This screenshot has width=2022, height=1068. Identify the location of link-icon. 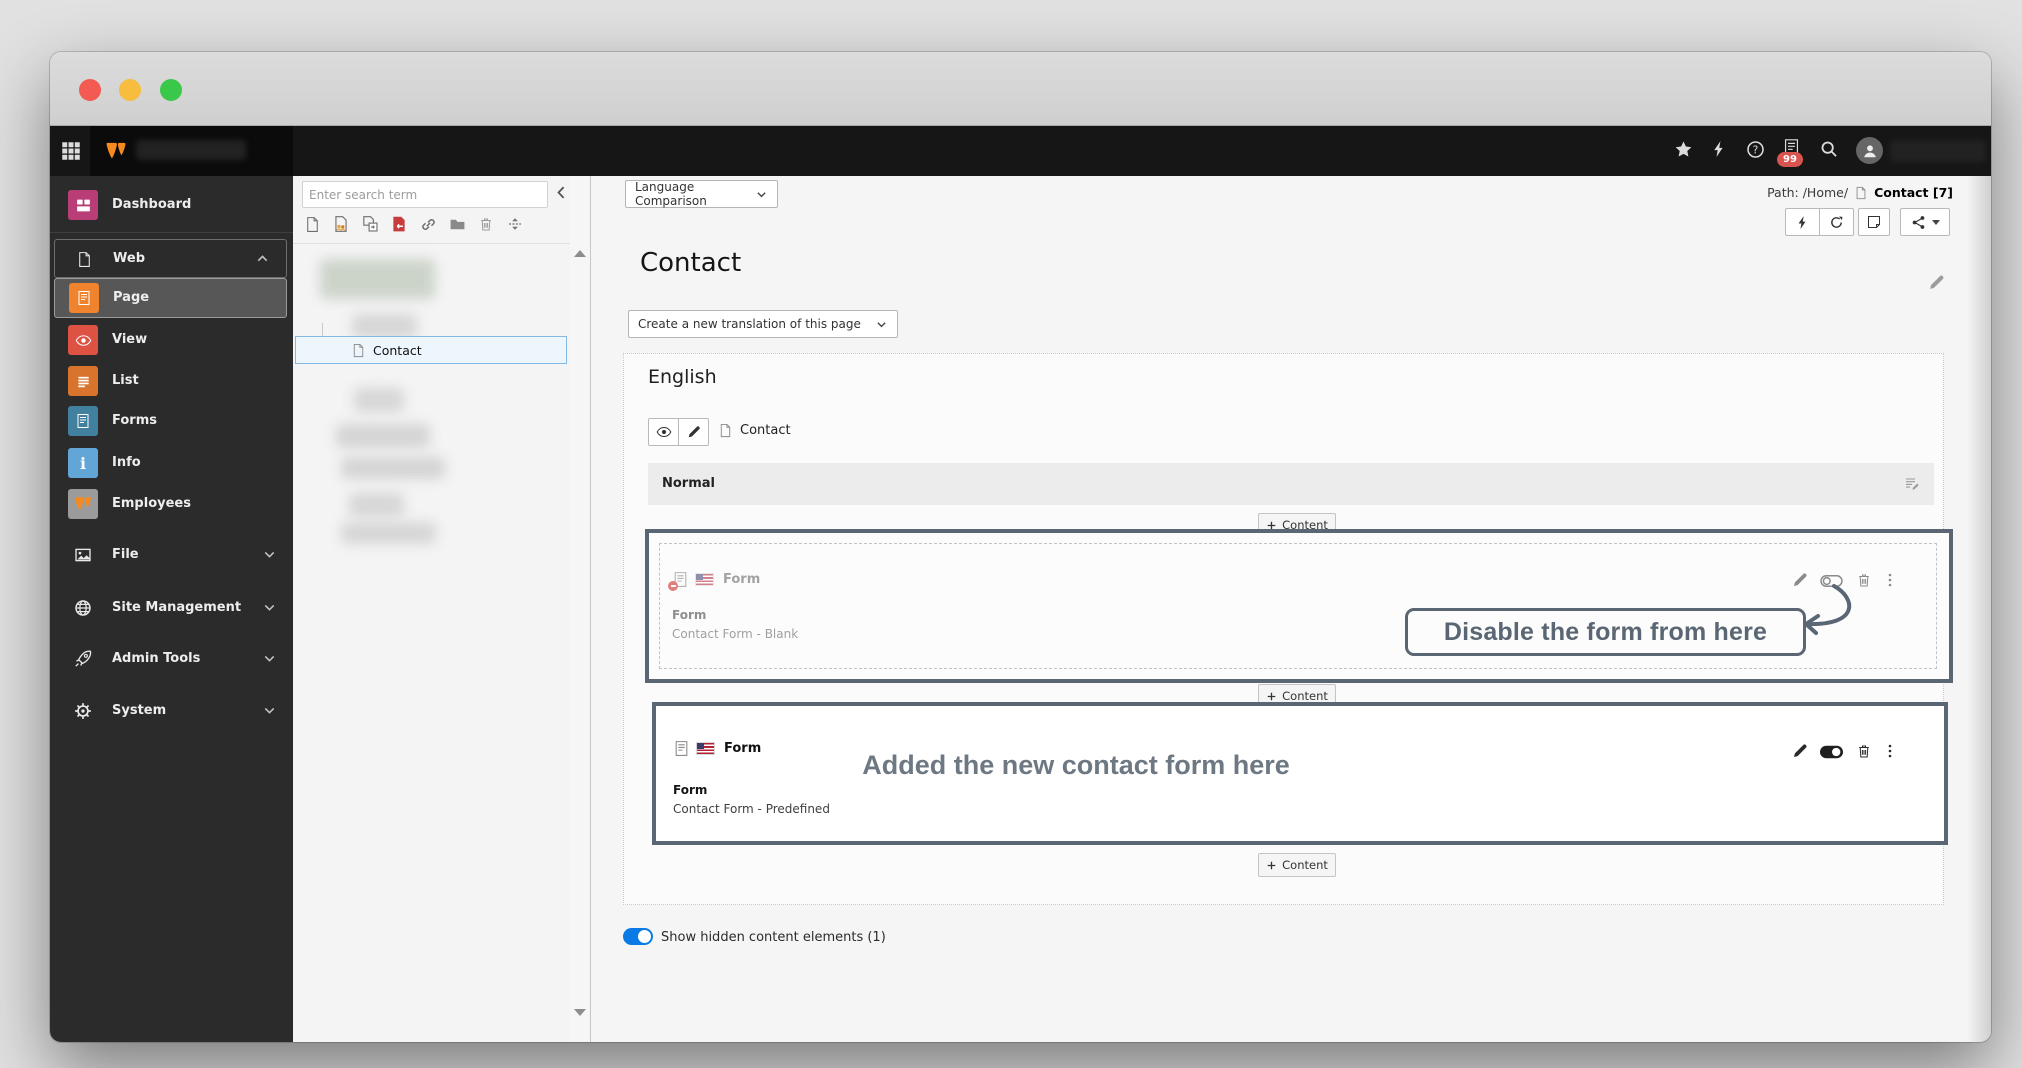
(428, 224).